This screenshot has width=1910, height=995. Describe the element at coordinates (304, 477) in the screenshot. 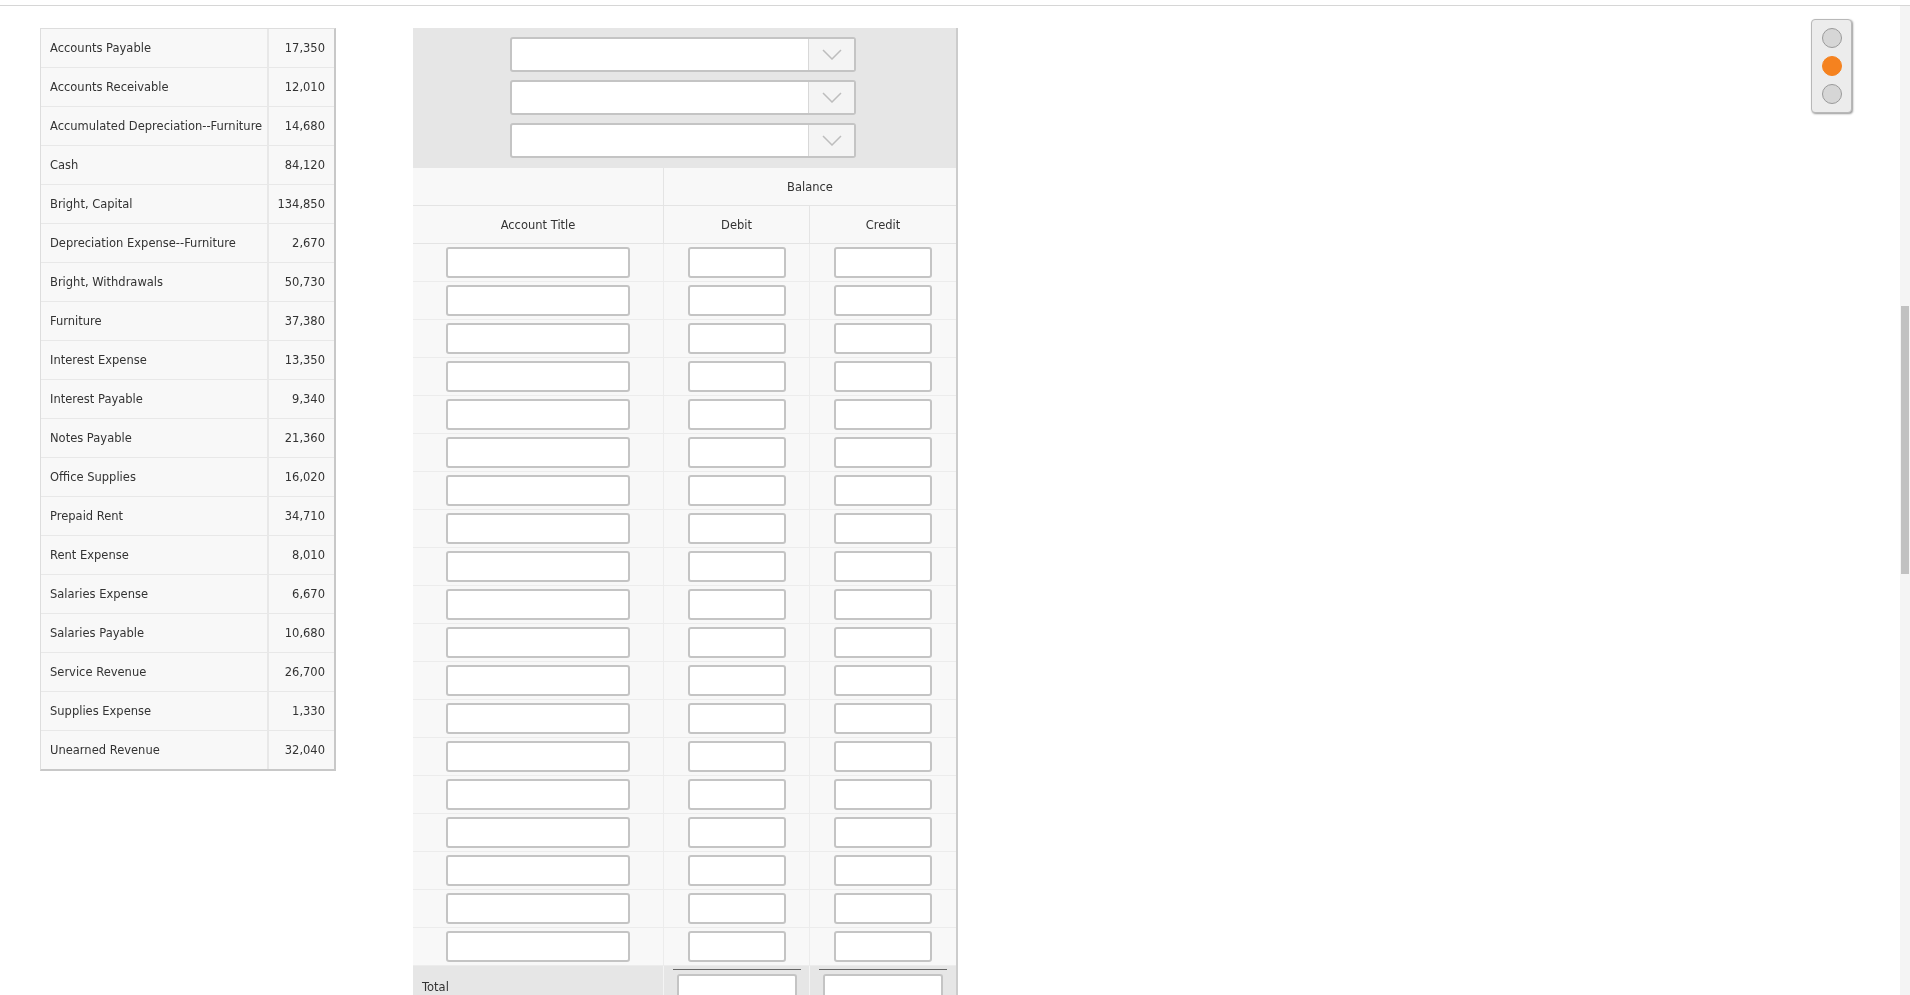

I see `account-amount: 16,020` at that location.